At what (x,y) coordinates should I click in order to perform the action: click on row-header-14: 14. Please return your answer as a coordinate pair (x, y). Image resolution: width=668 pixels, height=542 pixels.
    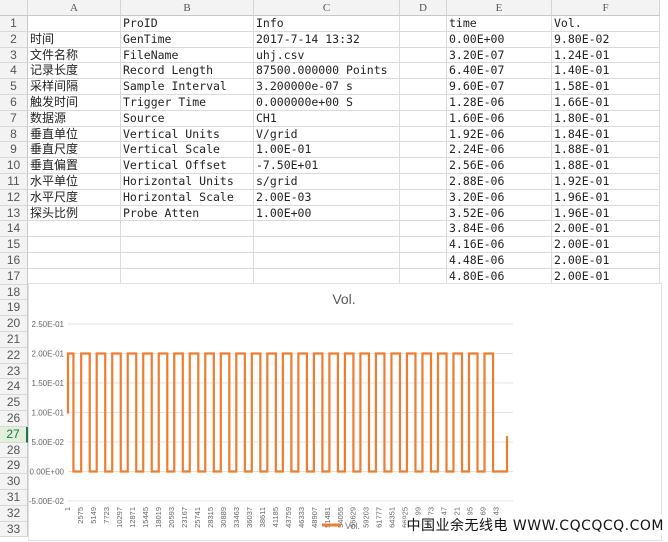
    Looking at the image, I should click on (14, 229).